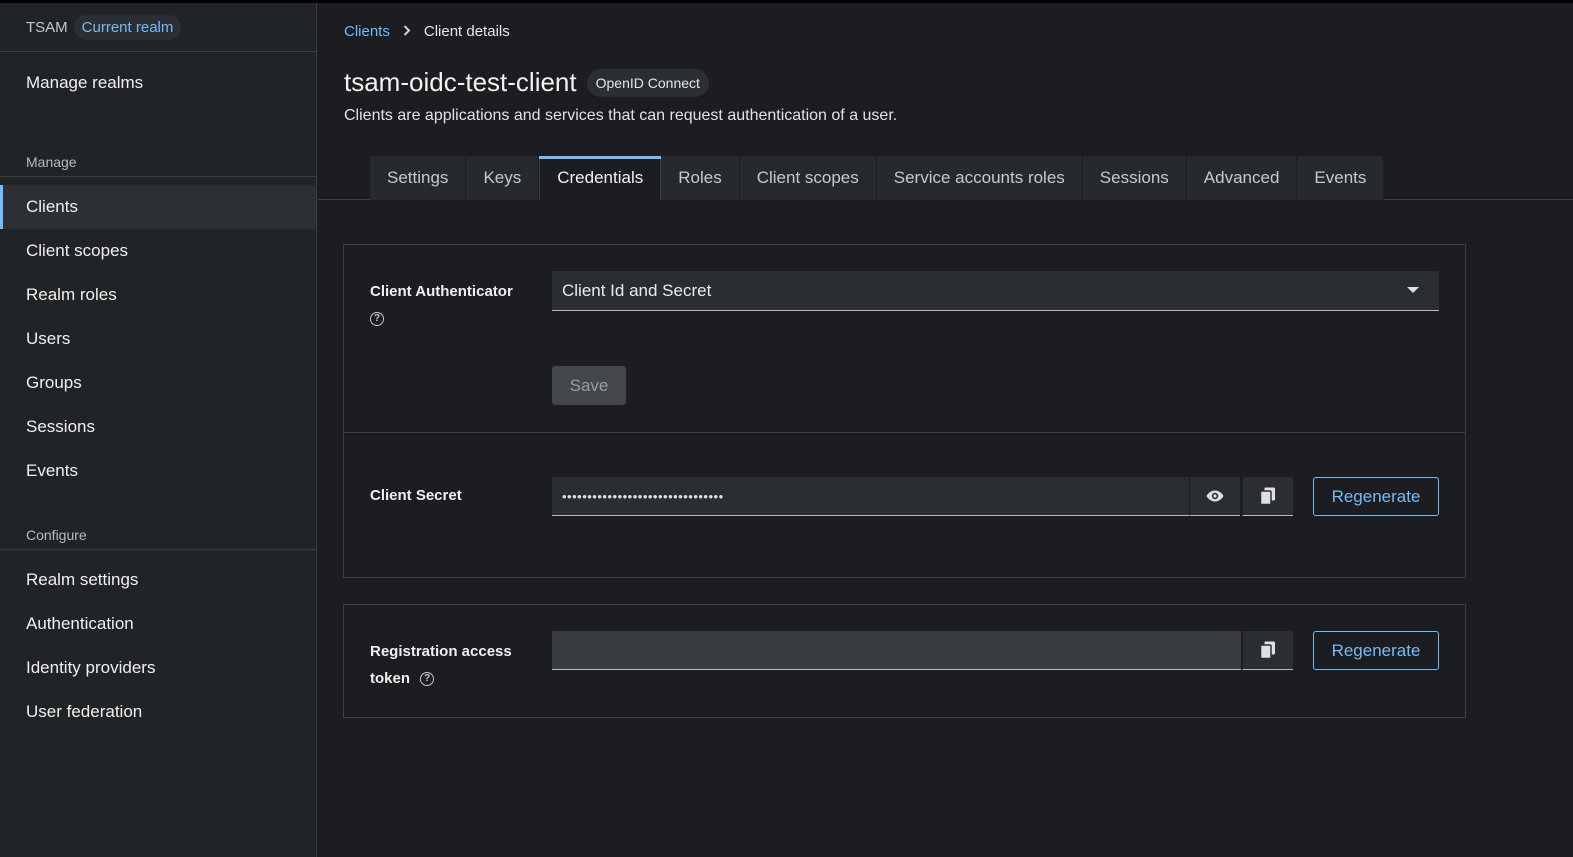  What do you see at coordinates (47, 27) in the screenshot?
I see `realm-name: TSAM` at bounding box center [47, 27].